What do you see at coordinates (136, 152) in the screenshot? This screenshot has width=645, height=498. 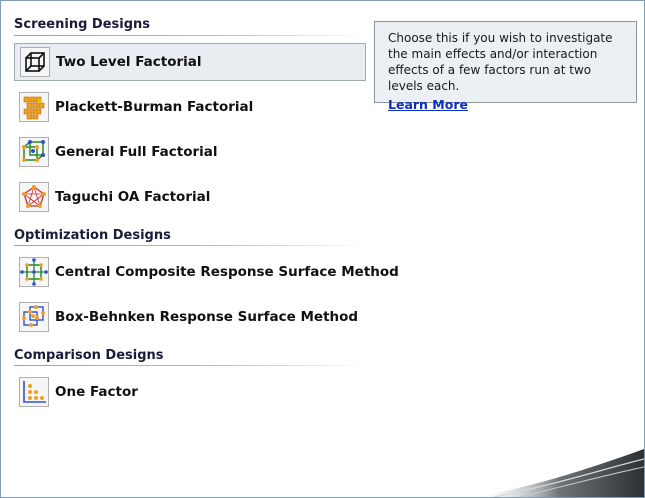 I see `item-label: General Full Factorial` at bounding box center [136, 152].